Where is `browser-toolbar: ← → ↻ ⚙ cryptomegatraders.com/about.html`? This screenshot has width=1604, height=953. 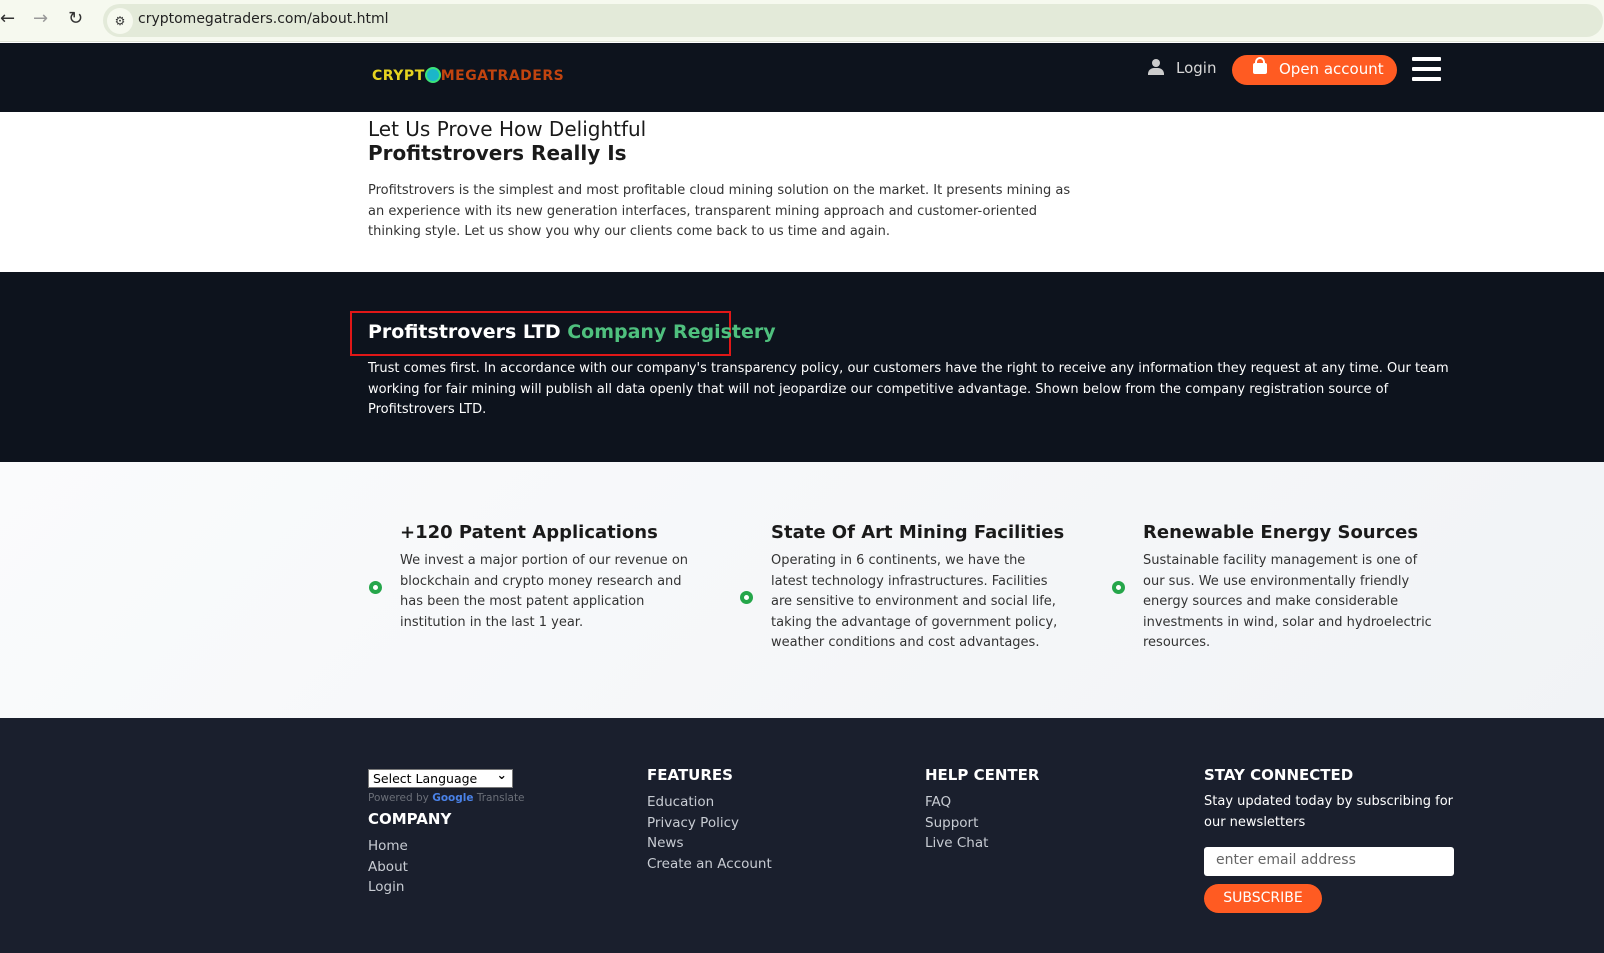
browser-toolbar: ← → ↻ ⚙ cryptomegatraders.com/about.html is located at coordinates (802, 21).